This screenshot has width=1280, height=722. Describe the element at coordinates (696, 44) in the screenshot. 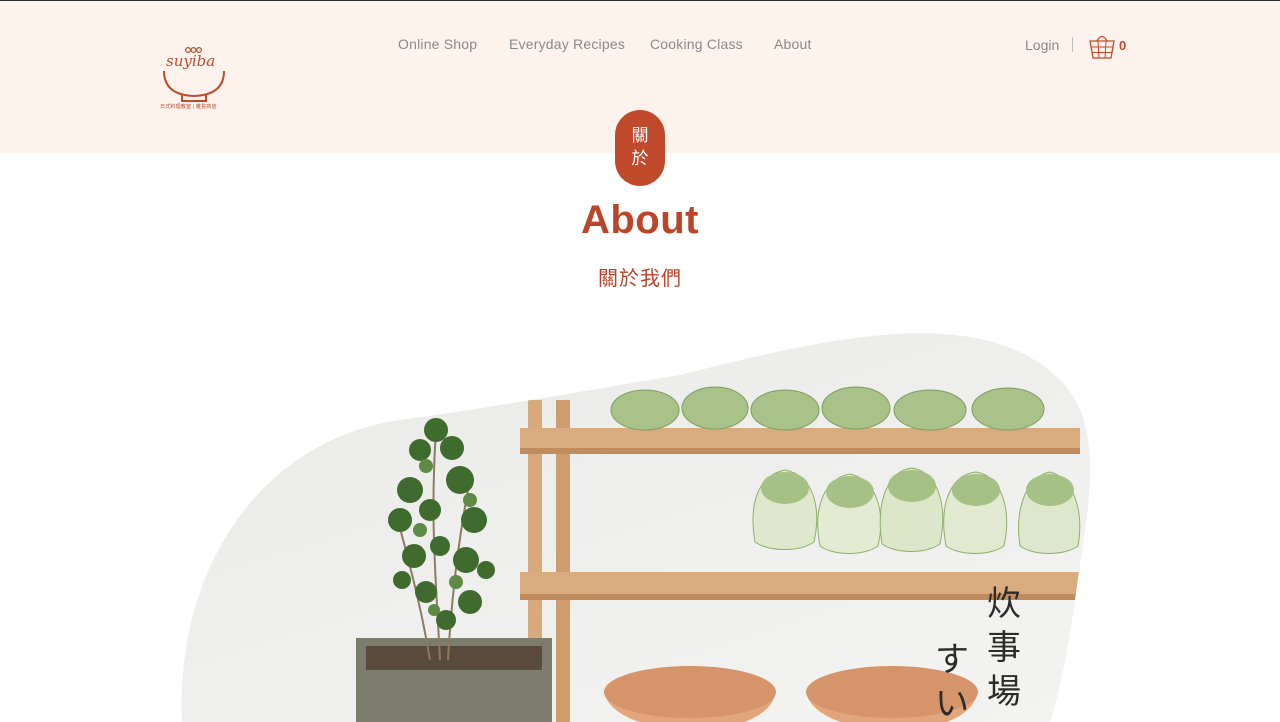

I see `nav-cooking-class: Cooking Class` at that location.